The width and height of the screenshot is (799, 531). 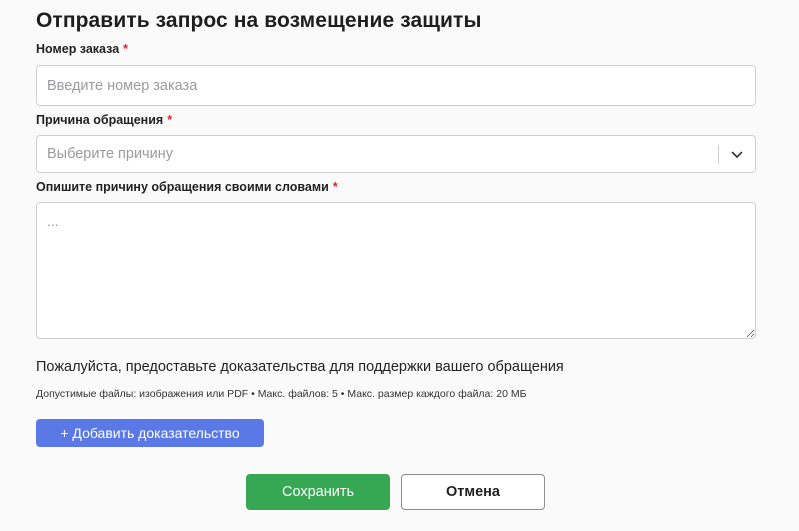 What do you see at coordinates (737, 154) in the screenshot?
I see `chevron-down-icon` at bounding box center [737, 154].